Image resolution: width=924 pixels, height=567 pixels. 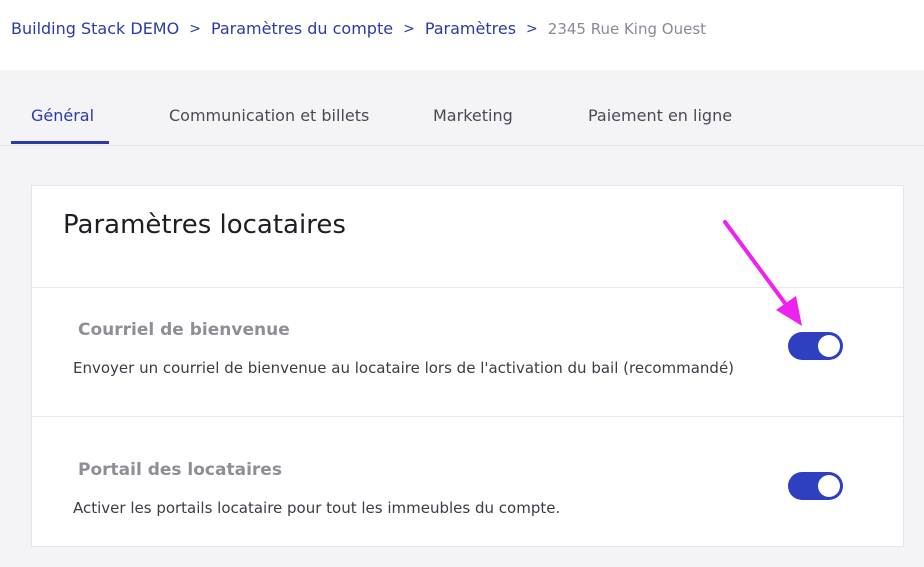 What do you see at coordinates (269, 115) in the screenshot?
I see `tab-communication-and-tickets: Communication et billets` at bounding box center [269, 115].